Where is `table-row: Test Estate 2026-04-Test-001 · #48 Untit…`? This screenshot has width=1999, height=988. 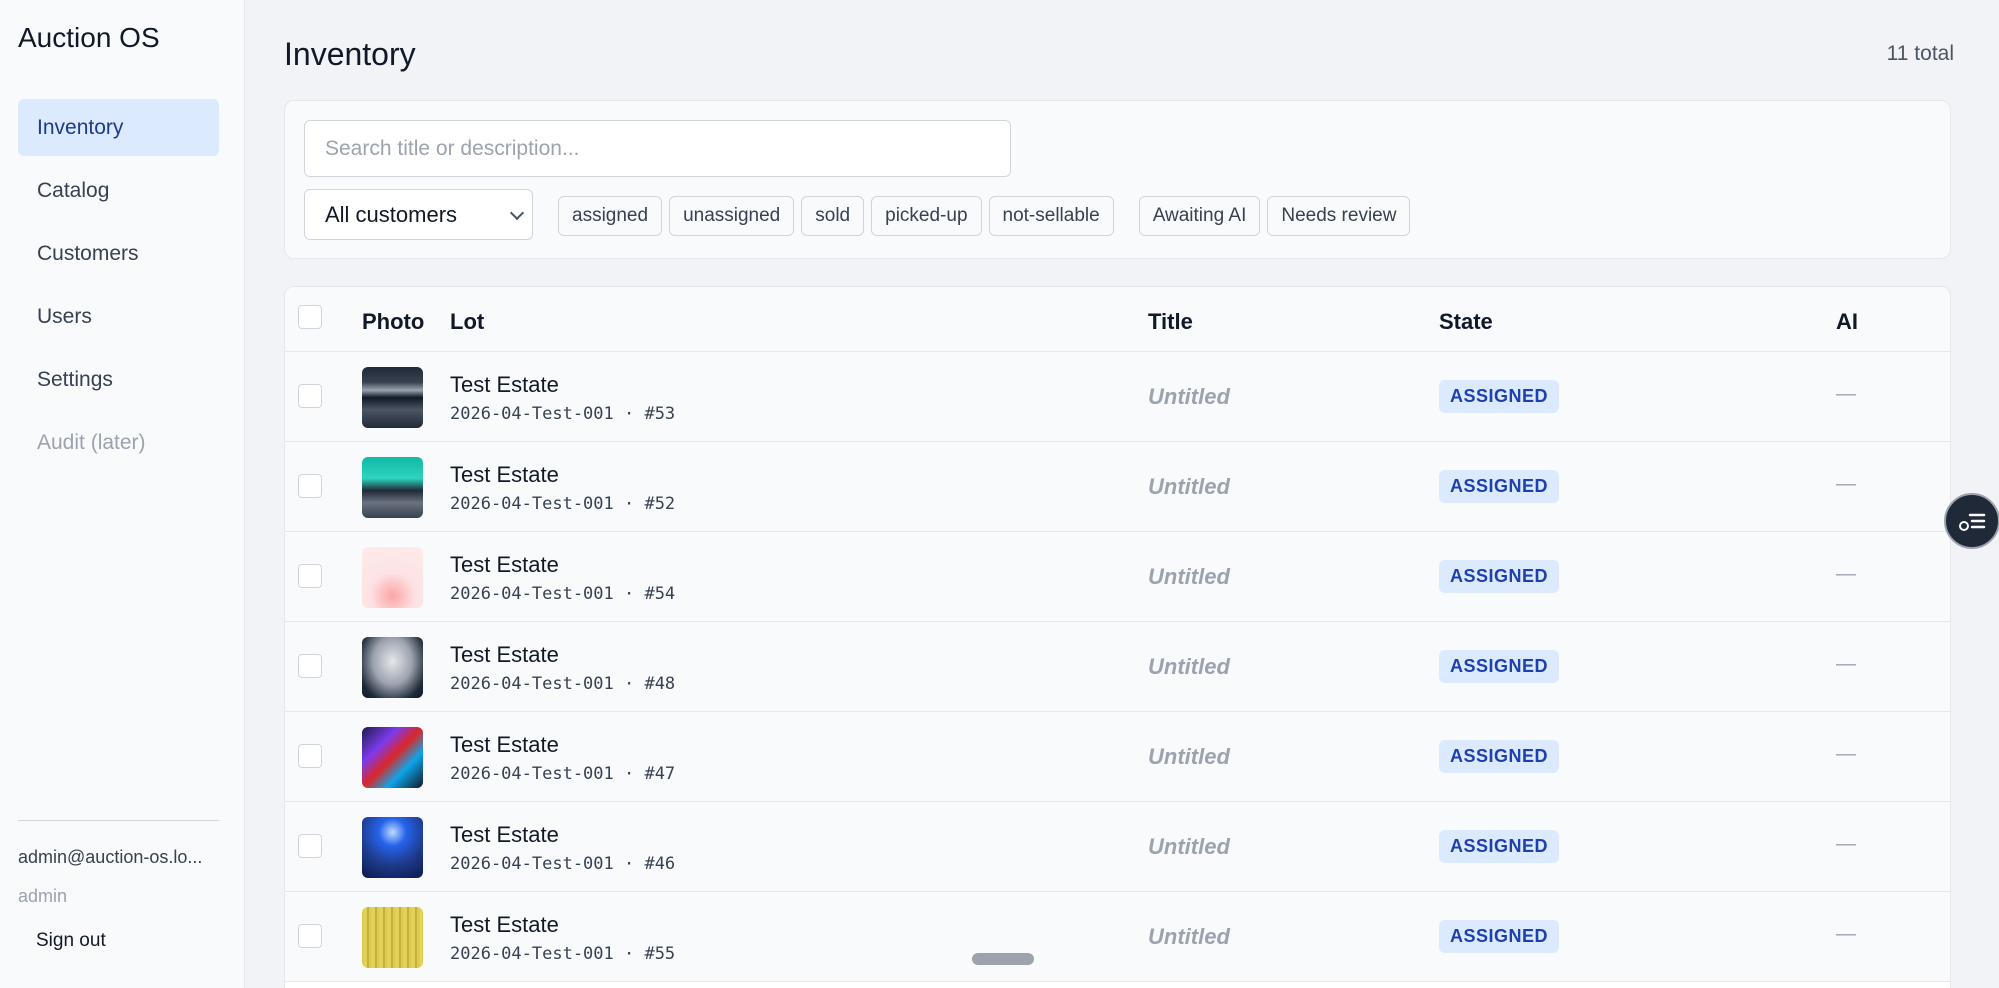
table-row: Test Estate 2026-04-Test-001 · #48 Untit… is located at coordinates (1117, 667).